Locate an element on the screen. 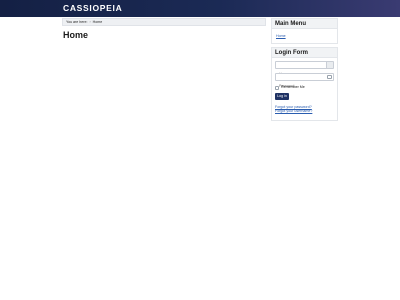  main-menu-header: Main Menu is located at coordinates (304, 24).